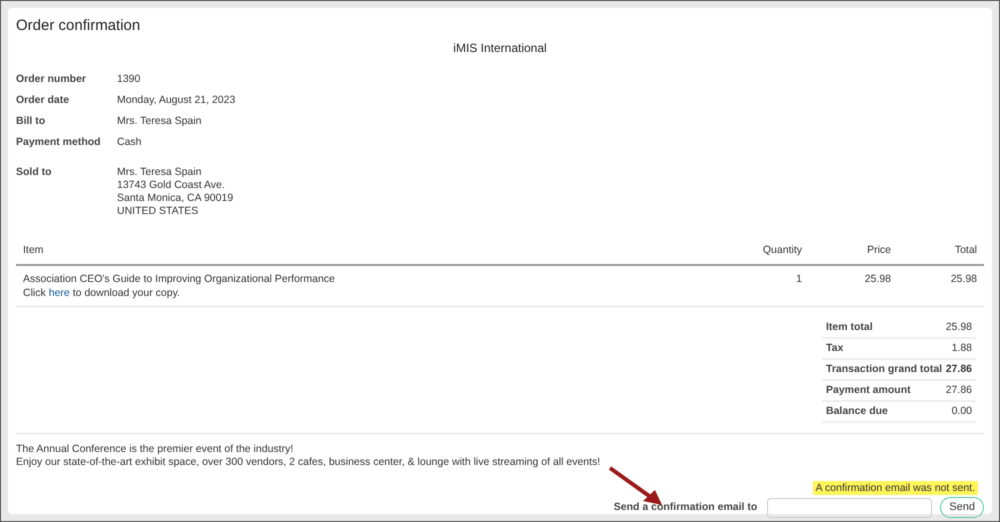 The height and width of the screenshot is (522, 1000). What do you see at coordinates (43, 100) in the screenshot?
I see `detail-label: Order date` at bounding box center [43, 100].